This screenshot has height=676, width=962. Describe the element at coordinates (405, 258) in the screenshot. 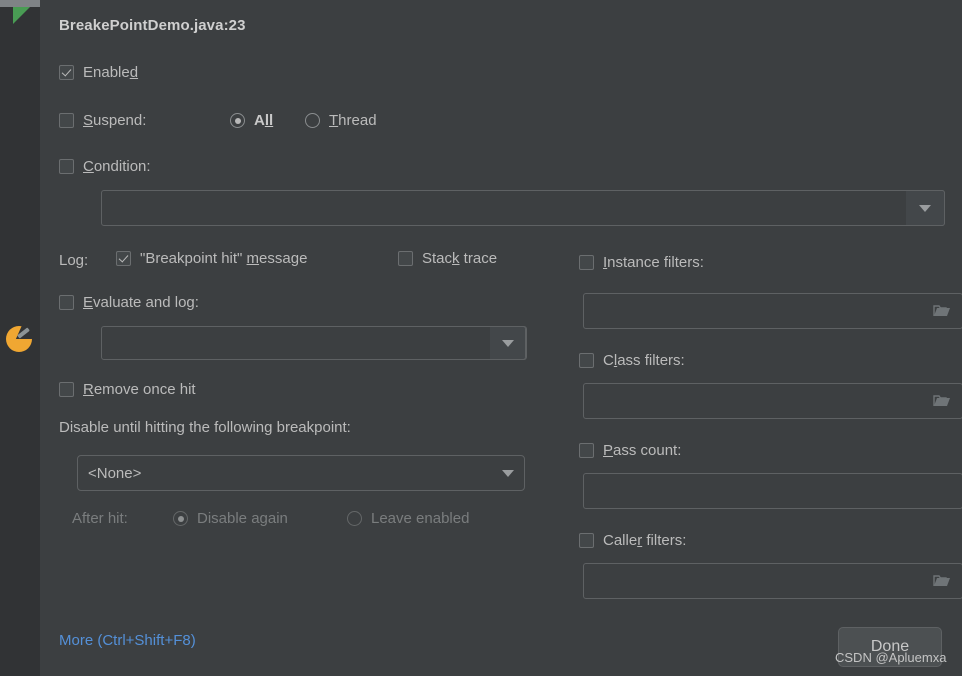

I see `log-stack-trace-checkbox` at that location.